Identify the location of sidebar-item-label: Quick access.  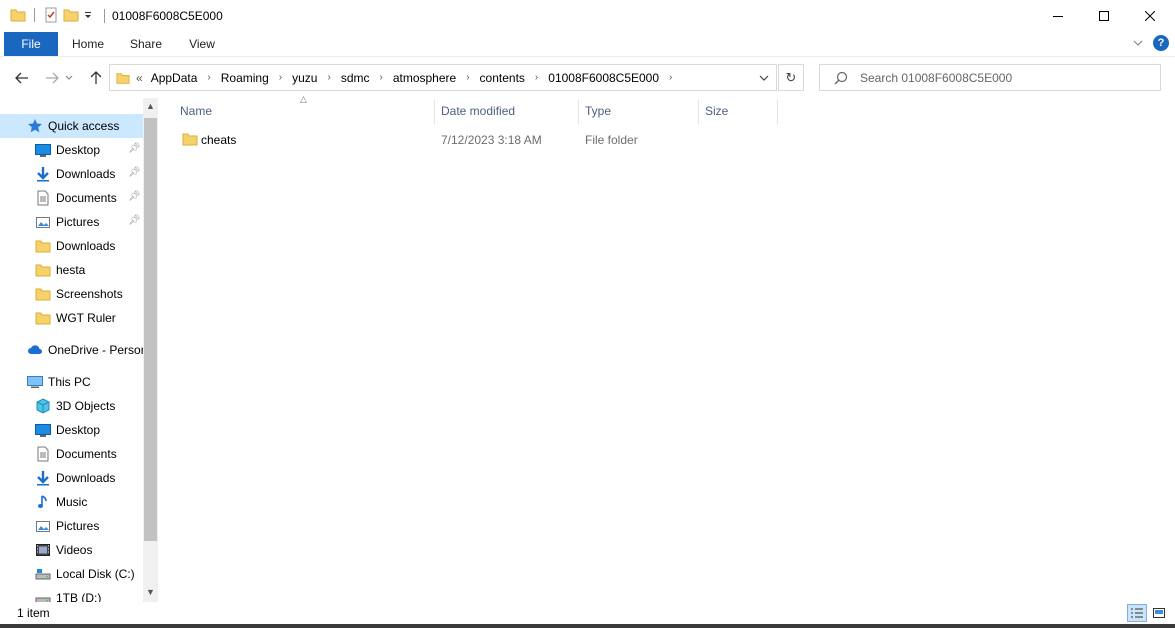
(84, 126).